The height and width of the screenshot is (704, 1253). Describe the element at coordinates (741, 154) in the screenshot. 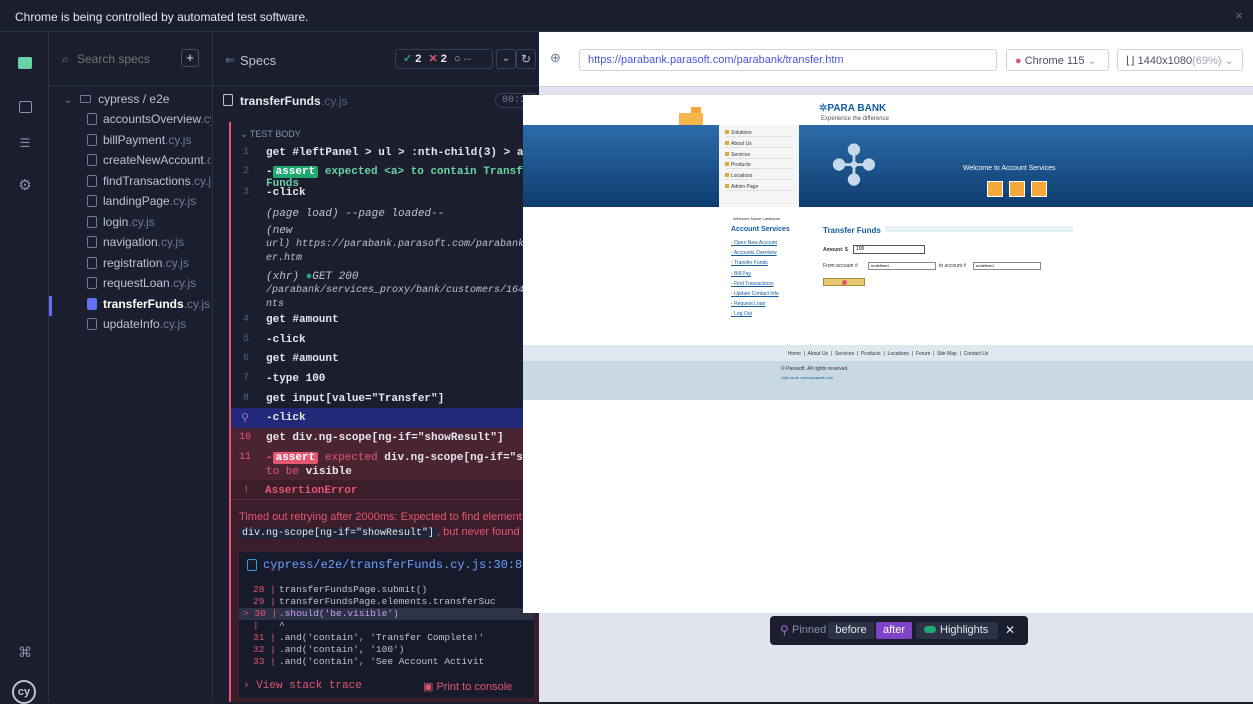

I see `menu-label: Services` at that location.